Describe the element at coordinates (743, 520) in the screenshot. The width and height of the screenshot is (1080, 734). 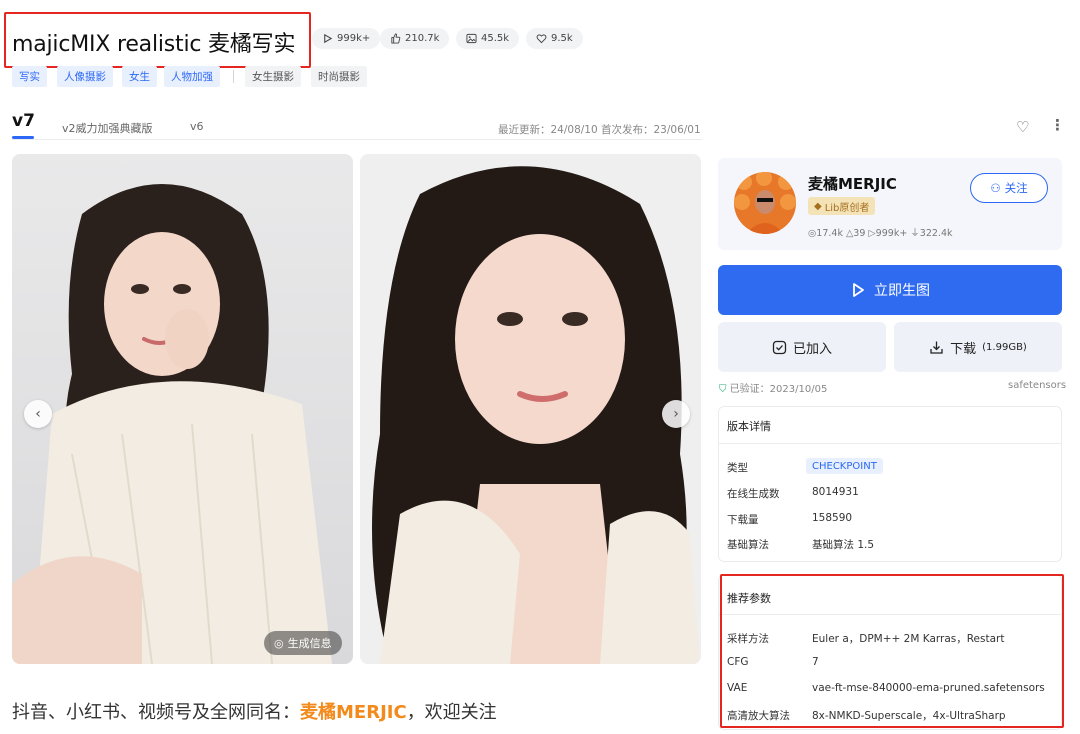
I see `detail-label-downloads: 下载量` at that location.